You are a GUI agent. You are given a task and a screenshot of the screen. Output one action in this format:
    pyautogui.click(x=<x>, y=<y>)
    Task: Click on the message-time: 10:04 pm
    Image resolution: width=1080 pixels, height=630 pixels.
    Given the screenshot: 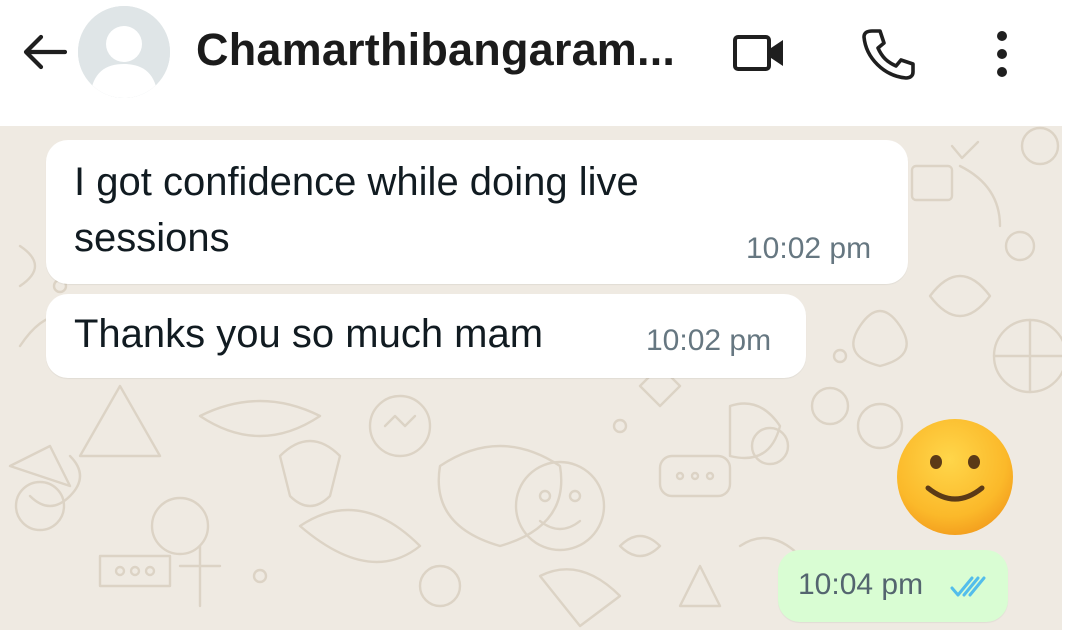 What is the action you would take?
    pyautogui.click(x=861, y=584)
    